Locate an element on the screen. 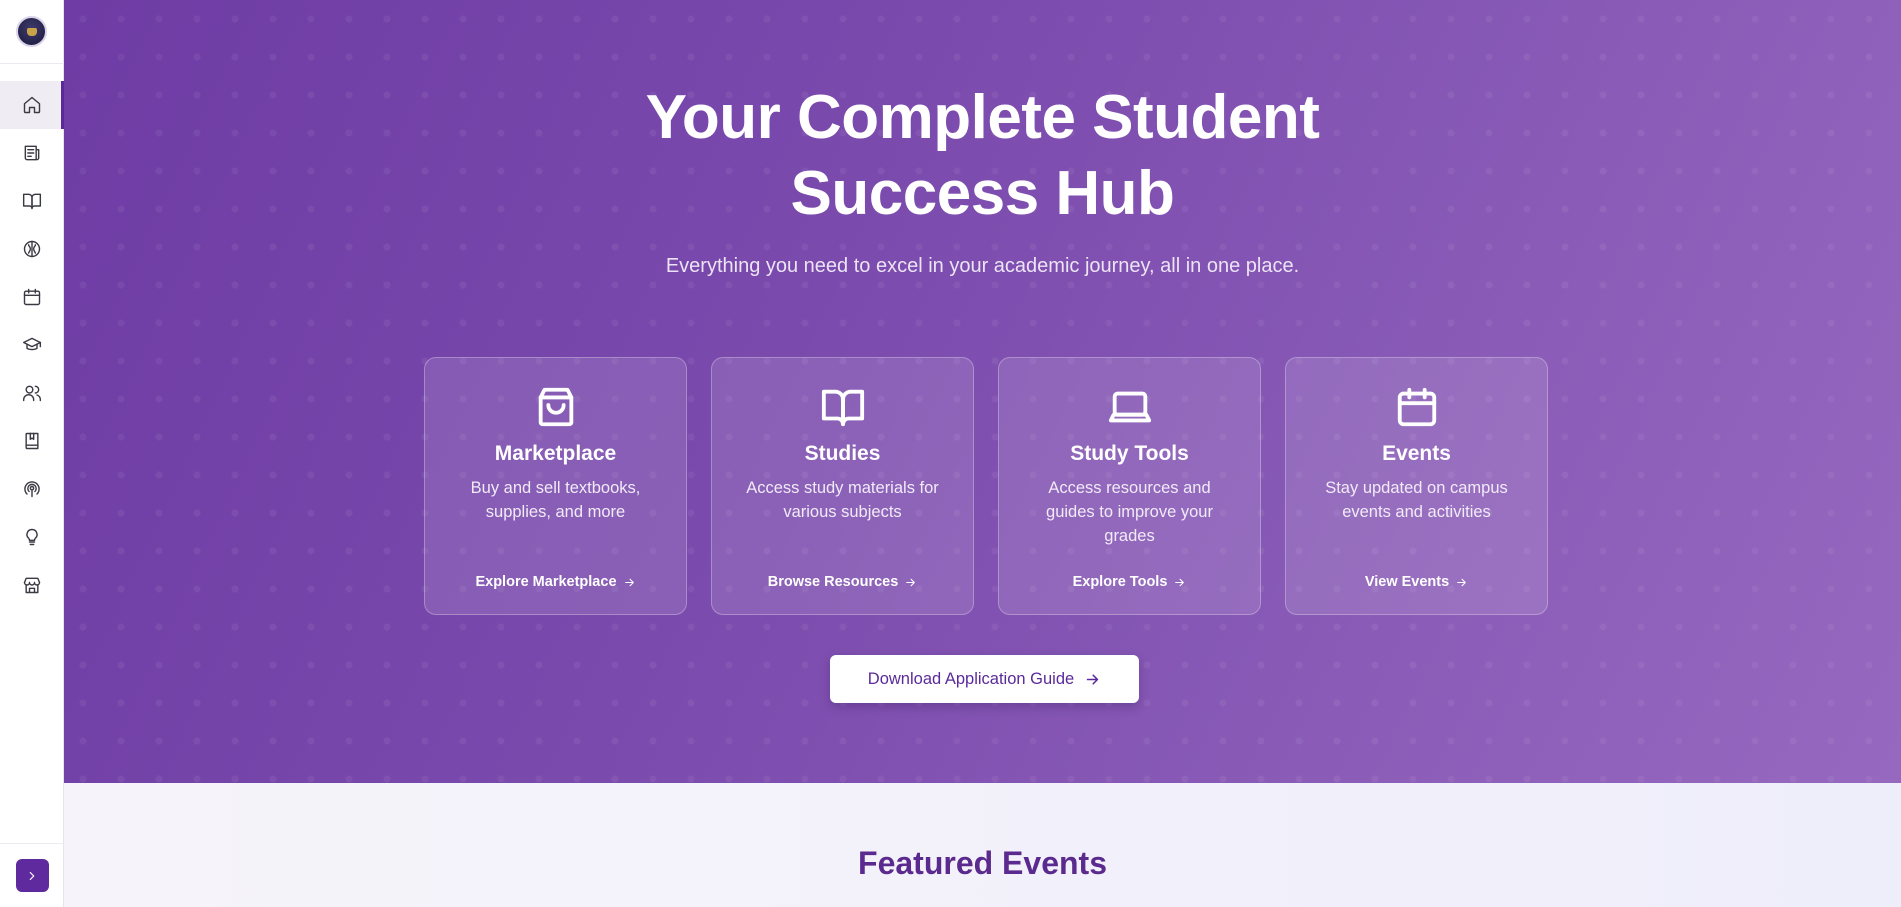 The image size is (1901, 907). card-link-marketplace: Explore Marketplace is located at coordinates (555, 582).